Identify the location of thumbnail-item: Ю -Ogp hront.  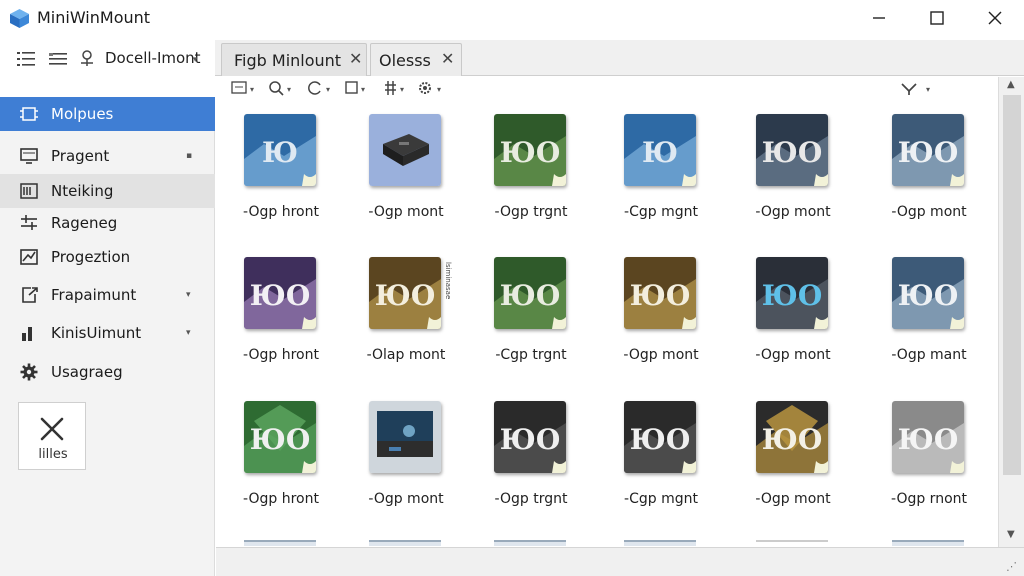
(271, 174).